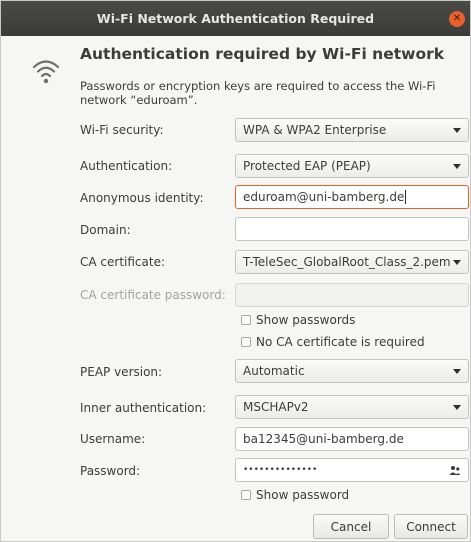 The width and height of the screenshot is (471, 542). Describe the element at coordinates (126, 166) in the screenshot. I see `authentication-label: Authentication:` at that location.